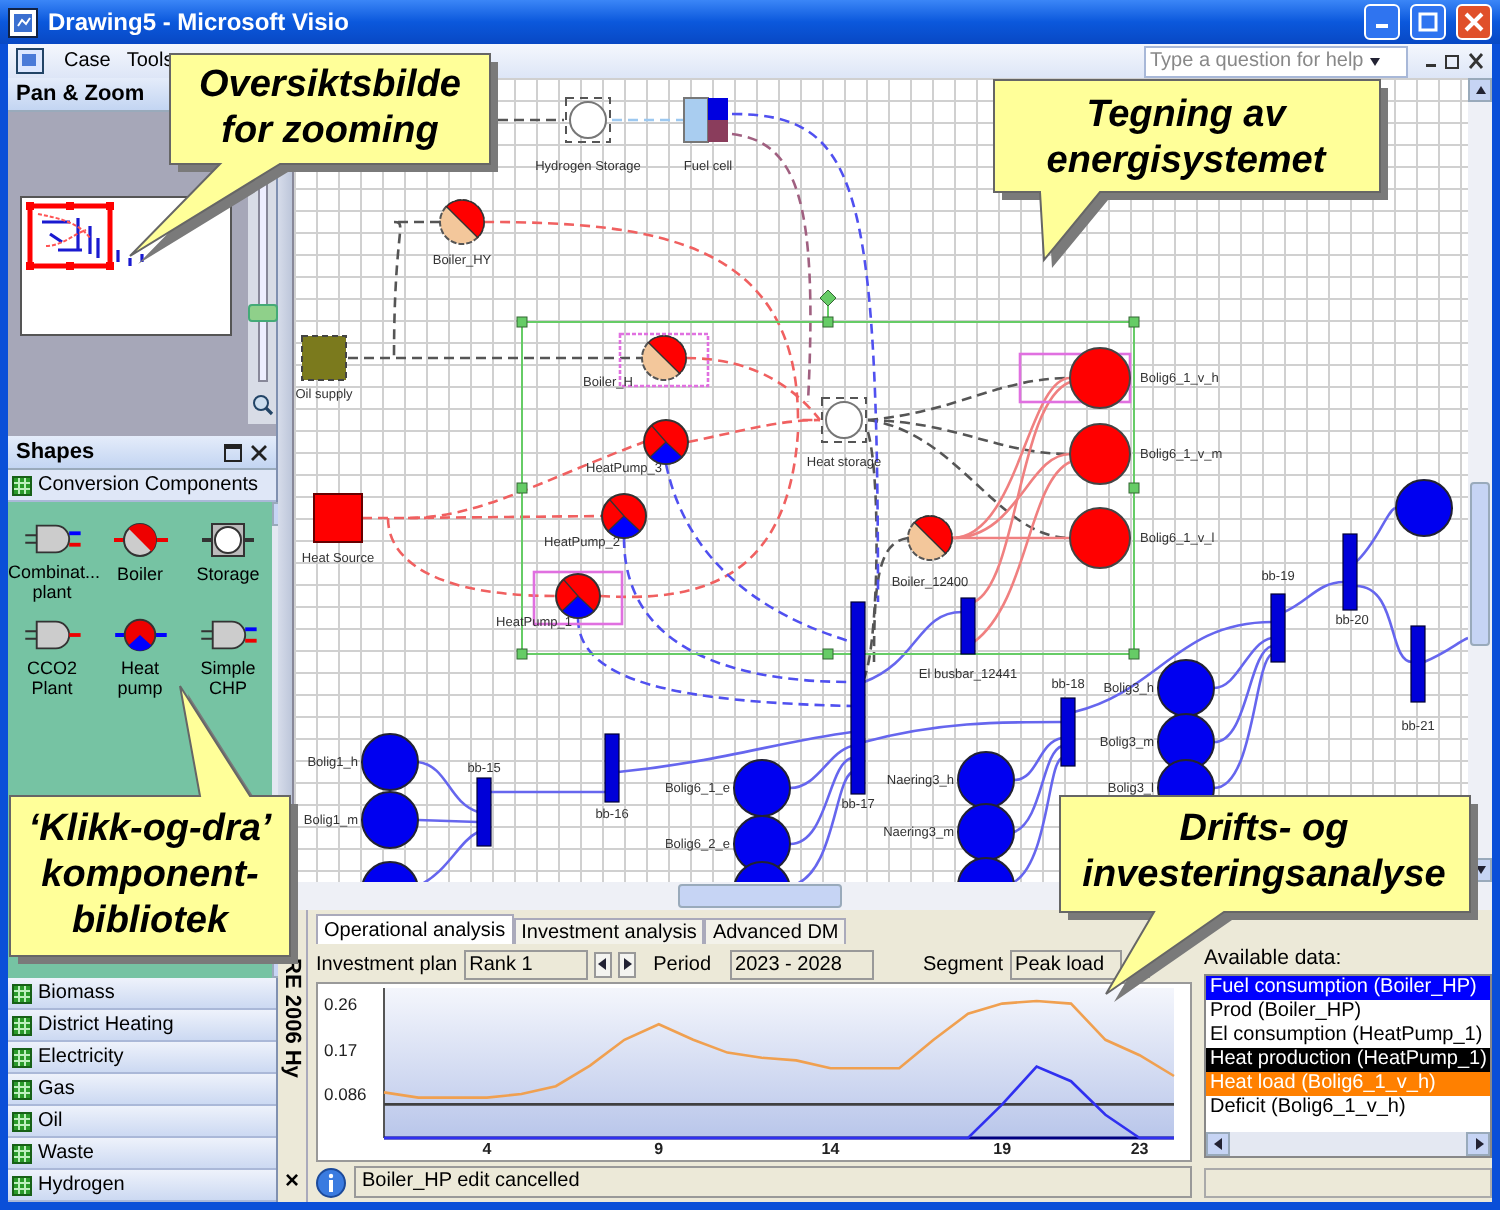 The width and height of the screenshot is (1500, 1210). Describe the element at coordinates (773, 1182) in the screenshot. I see `status-message: Boiler_HP edit cancelled` at that location.